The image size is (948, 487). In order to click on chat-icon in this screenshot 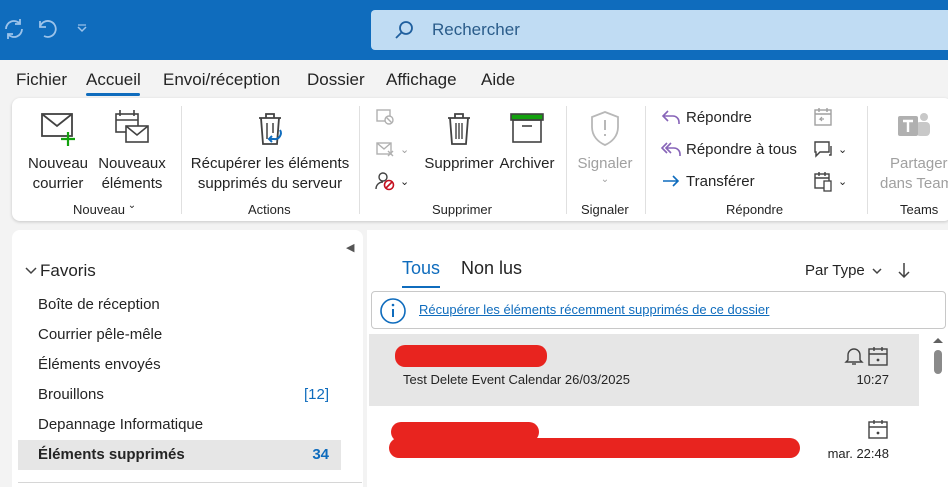, I will do `click(823, 149)`.